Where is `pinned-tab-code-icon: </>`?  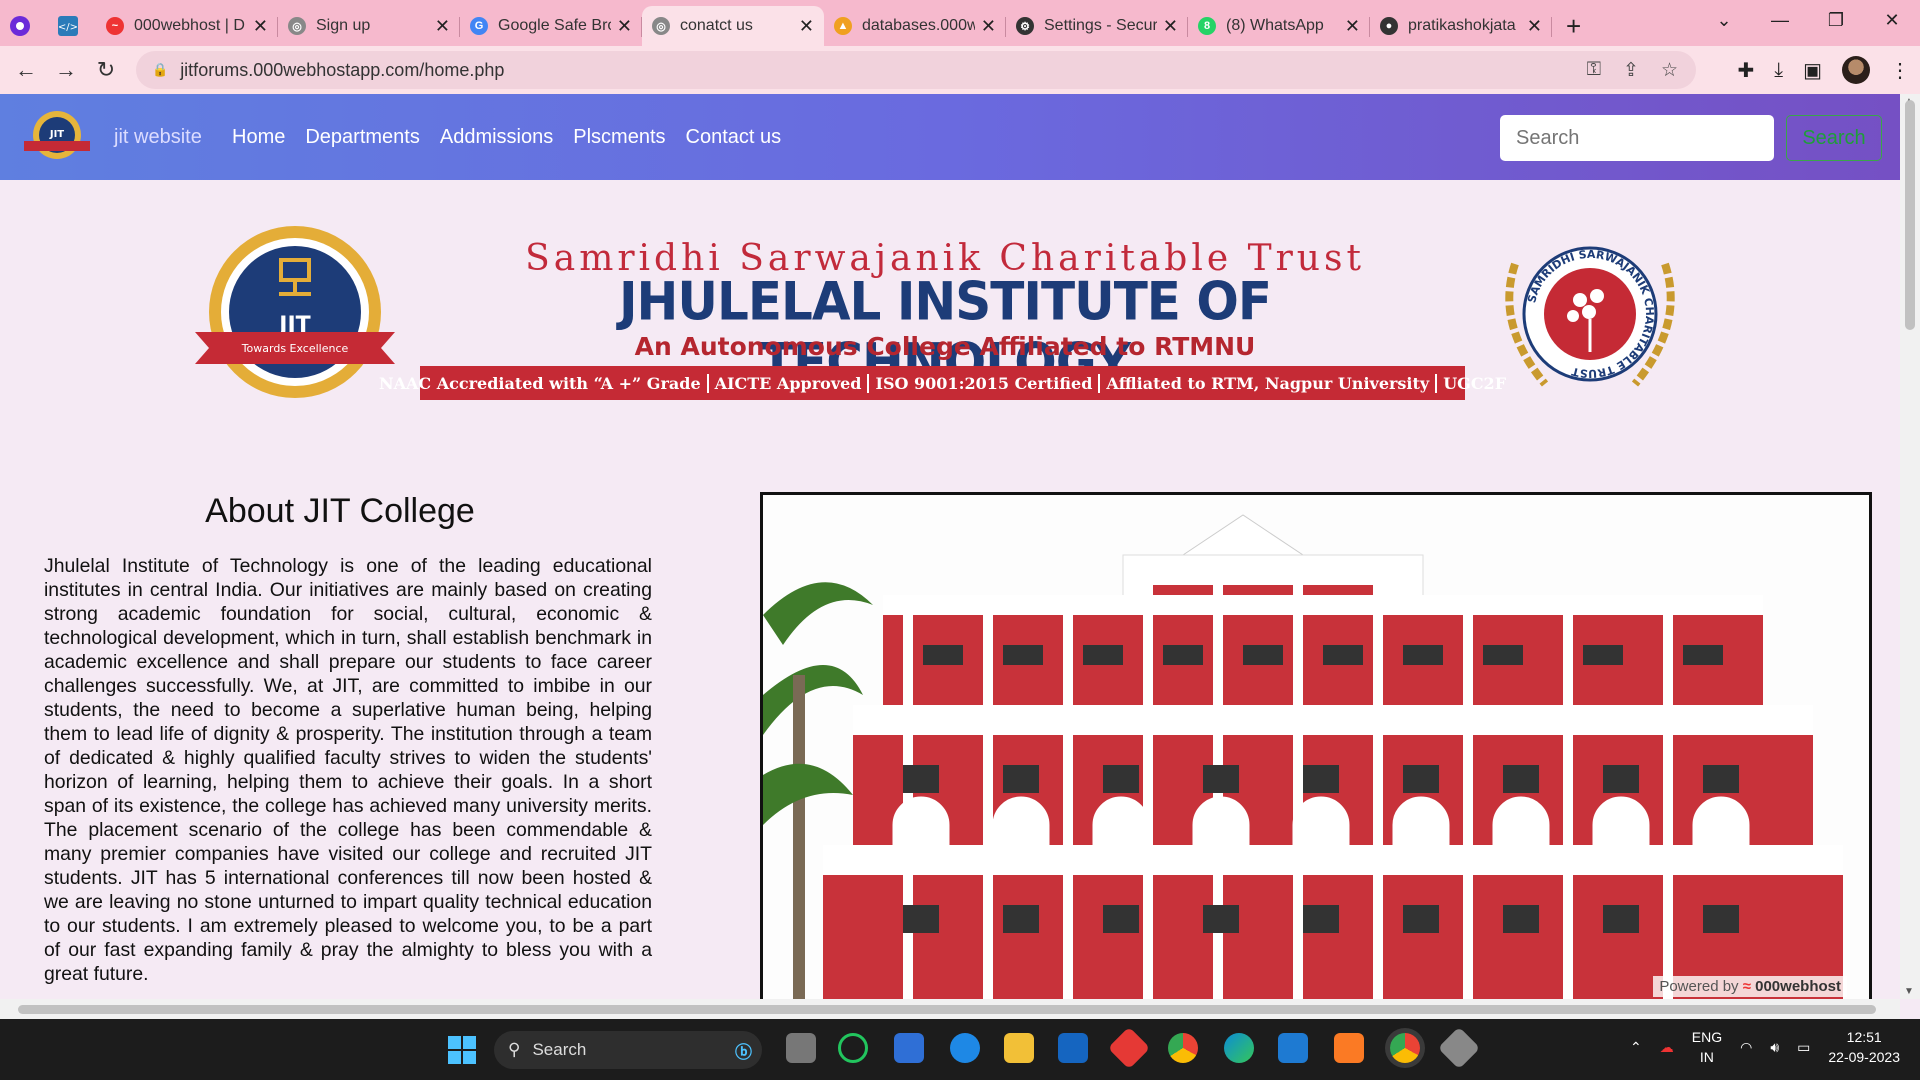 pinned-tab-code-icon: </> is located at coordinates (68, 26).